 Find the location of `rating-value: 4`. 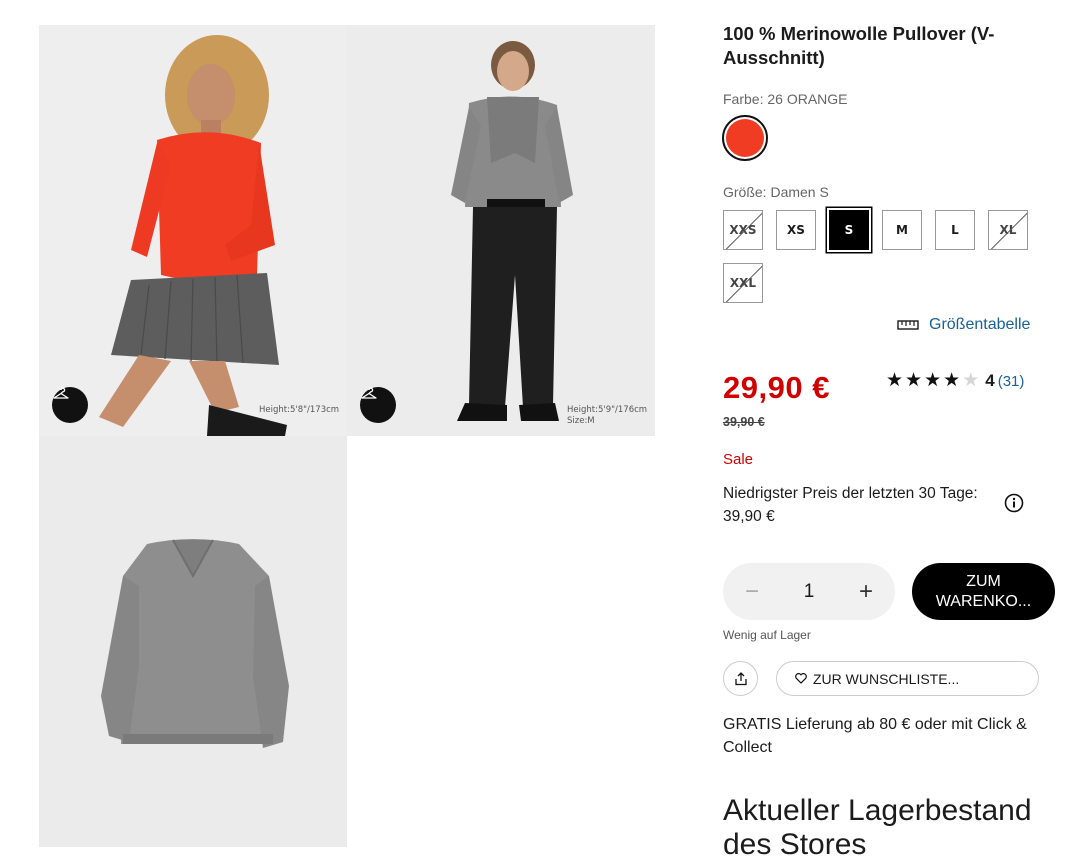

rating-value: 4 is located at coordinates (990, 380).